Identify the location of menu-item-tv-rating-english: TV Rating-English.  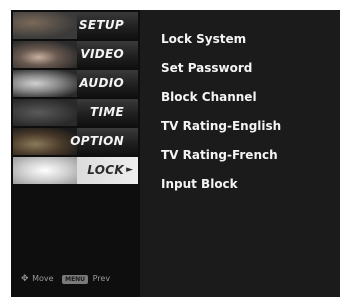
(221, 126).